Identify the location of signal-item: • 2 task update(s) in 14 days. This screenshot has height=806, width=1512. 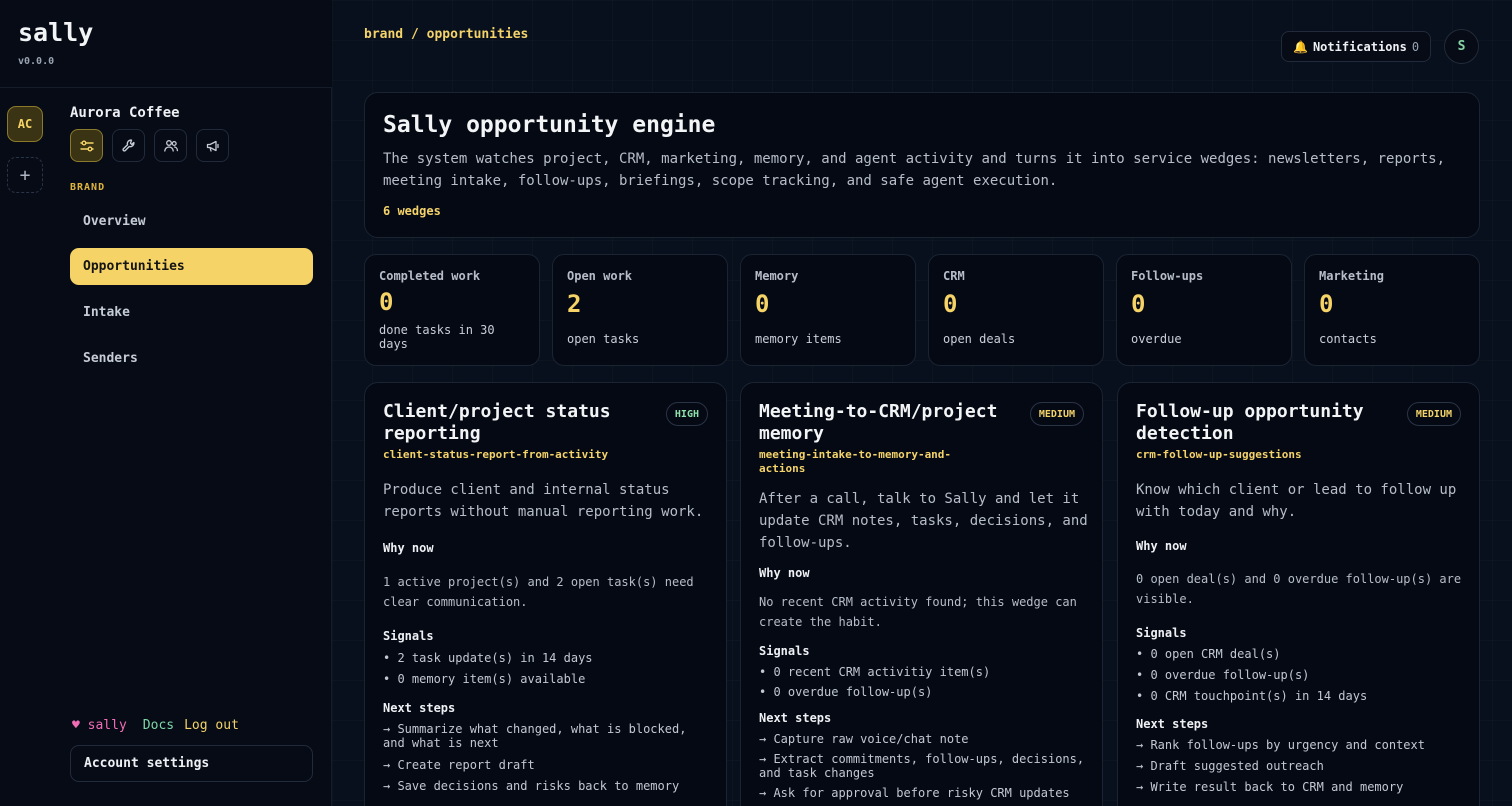
(488, 658).